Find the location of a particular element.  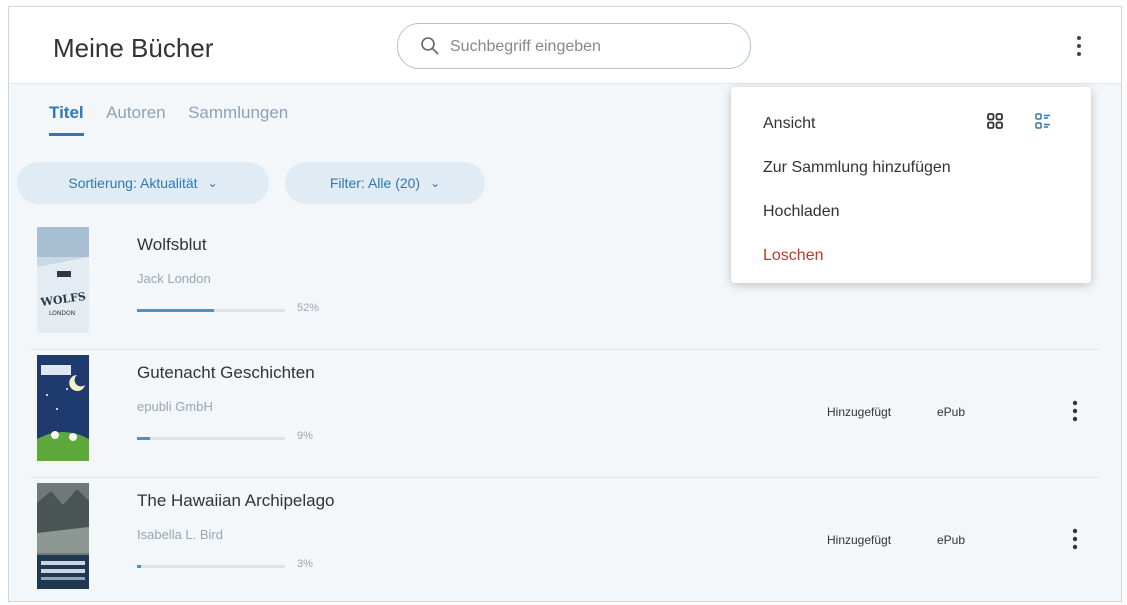

sort-label: Sortierung: Aktualität is located at coordinates (133, 183).